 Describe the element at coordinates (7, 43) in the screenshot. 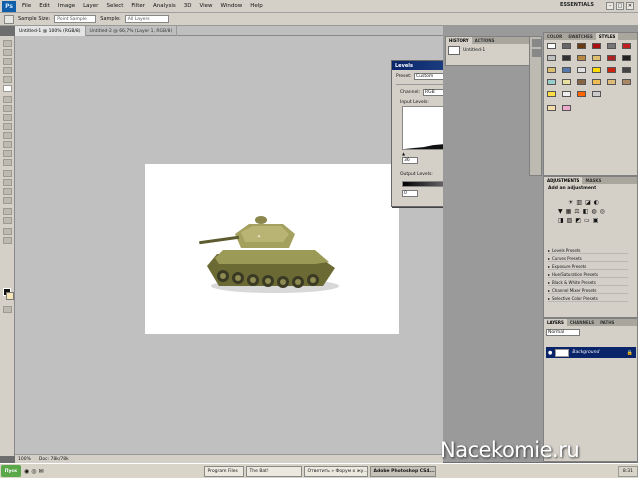

I see `move-tool-icon` at that location.